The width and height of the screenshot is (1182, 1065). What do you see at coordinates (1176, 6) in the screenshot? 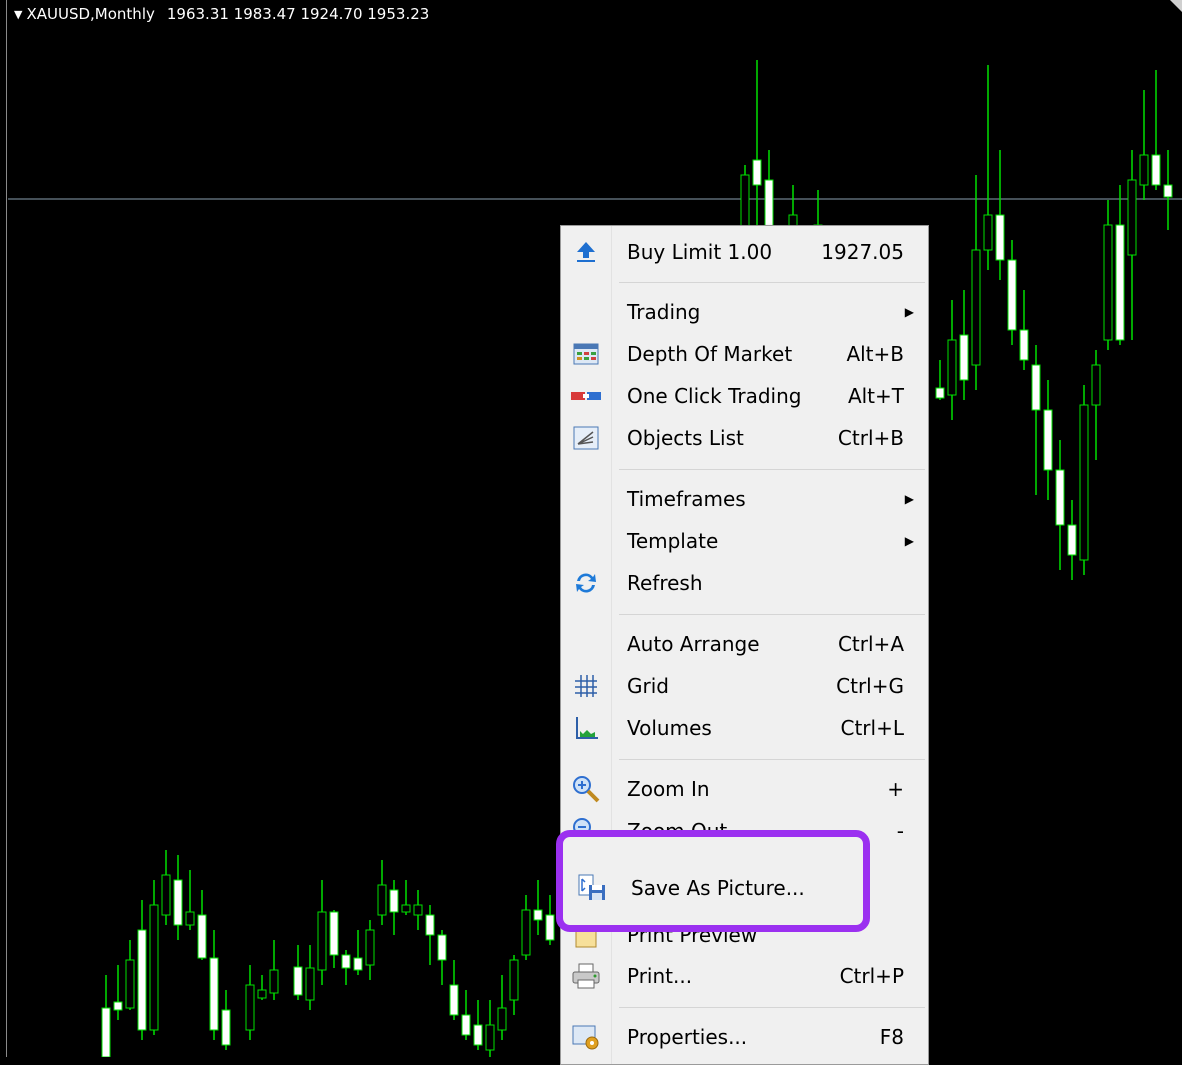
I see `chart-corner-icon` at bounding box center [1176, 6].